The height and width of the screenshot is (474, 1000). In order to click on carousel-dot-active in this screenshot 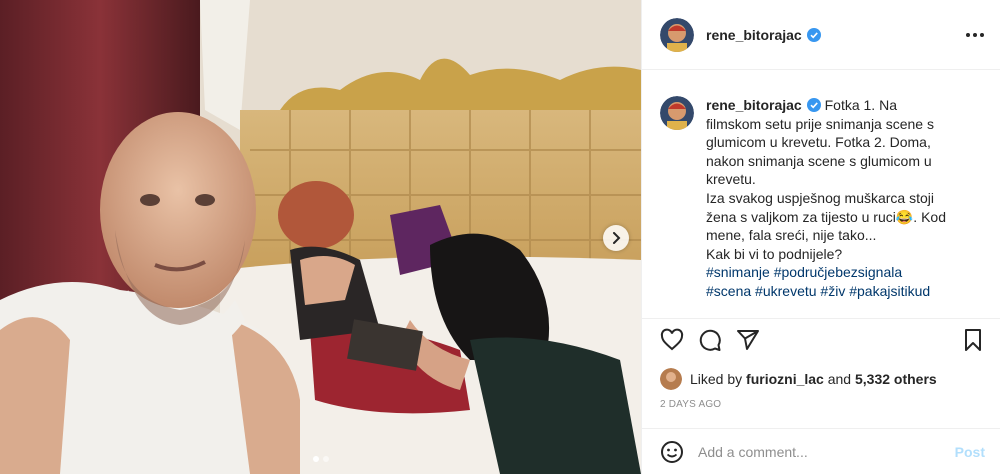, I will do `click(315, 459)`.